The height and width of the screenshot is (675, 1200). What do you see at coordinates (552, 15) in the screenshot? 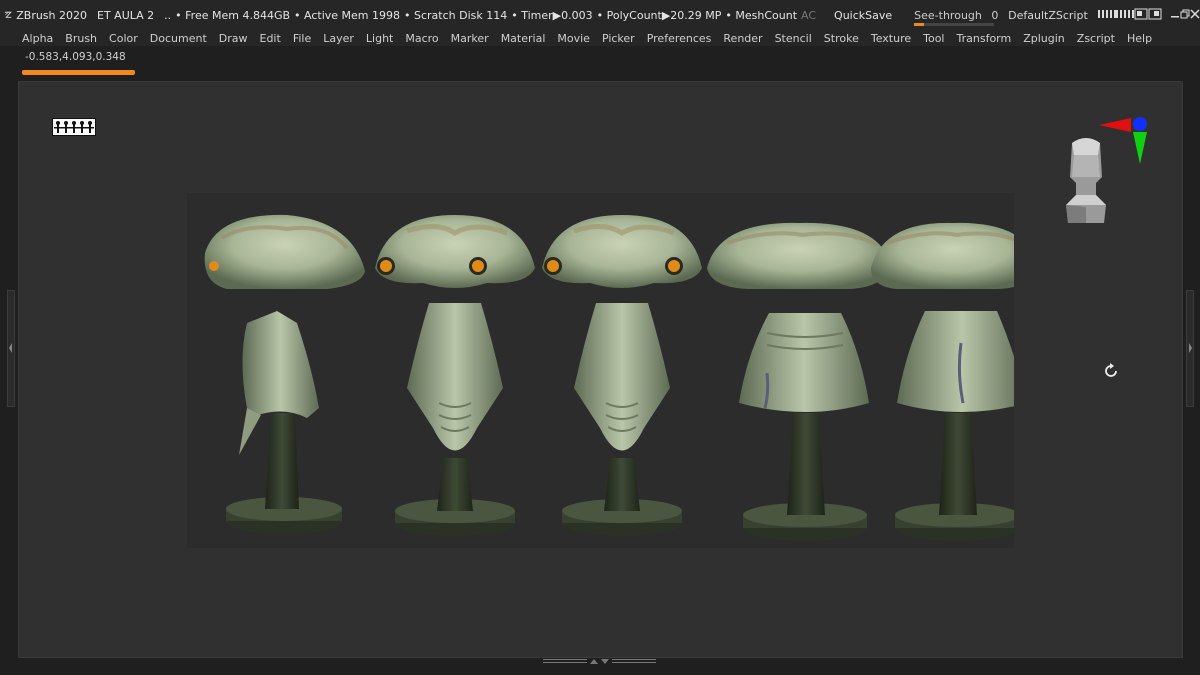
I see `timer: • Timer▶0.003` at bounding box center [552, 15].